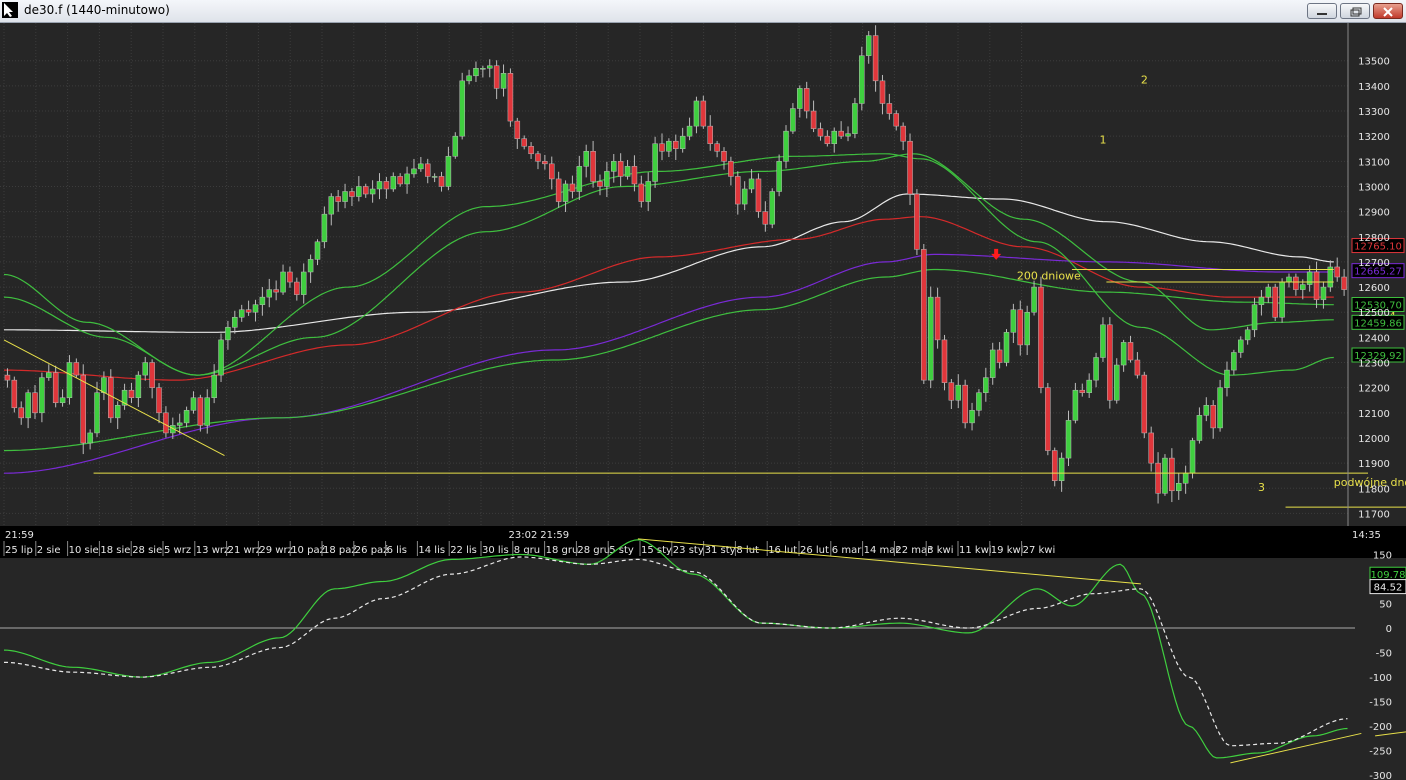 This screenshot has height=780, width=1406. What do you see at coordinates (1374, 62) in the screenshot?
I see `price-tick-label: 13500` at bounding box center [1374, 62].